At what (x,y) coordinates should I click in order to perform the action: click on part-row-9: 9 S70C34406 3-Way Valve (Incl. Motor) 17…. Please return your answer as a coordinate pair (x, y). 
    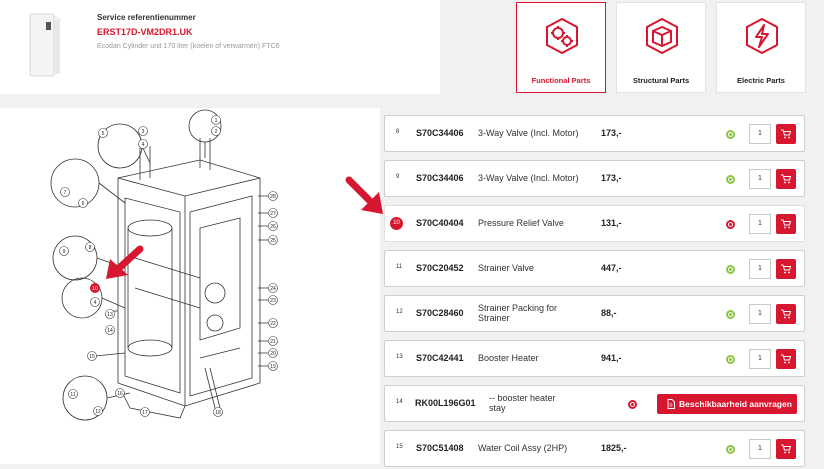
    Looking at the image, I should click on (594, 178).